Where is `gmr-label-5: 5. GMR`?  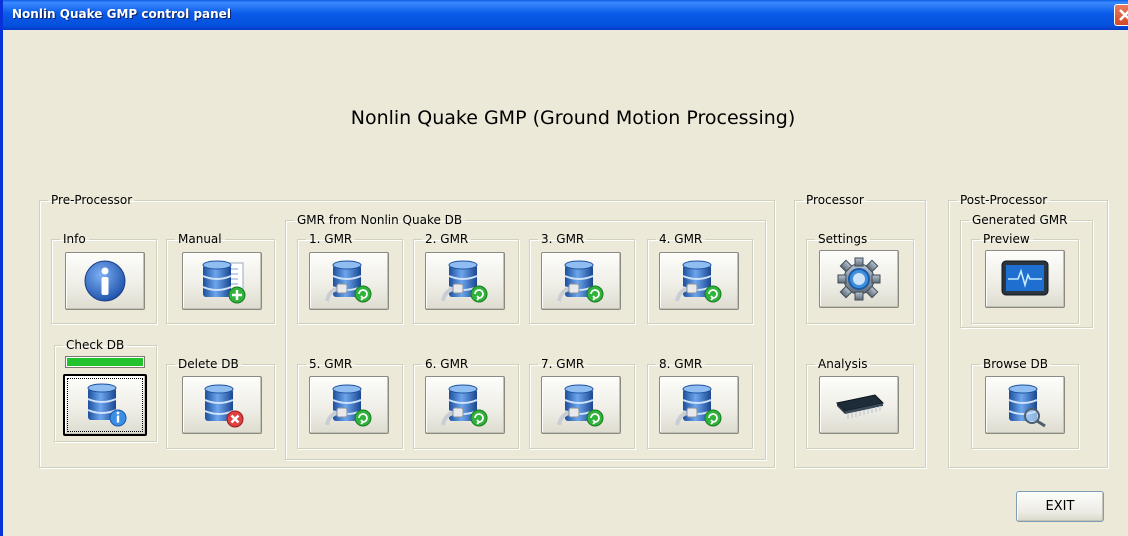
gmr-label-5: 5. GMR is located at coordinates (331, 364).